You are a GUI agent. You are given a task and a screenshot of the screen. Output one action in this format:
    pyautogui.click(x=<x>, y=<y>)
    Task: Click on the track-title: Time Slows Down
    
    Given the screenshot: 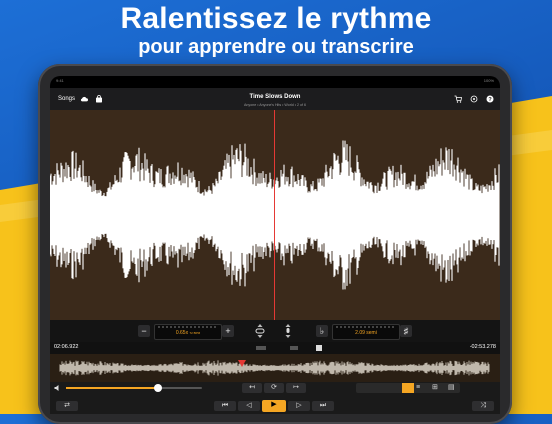 What is the action you would take?
    pyautogui.click(x=275, y=97)
    